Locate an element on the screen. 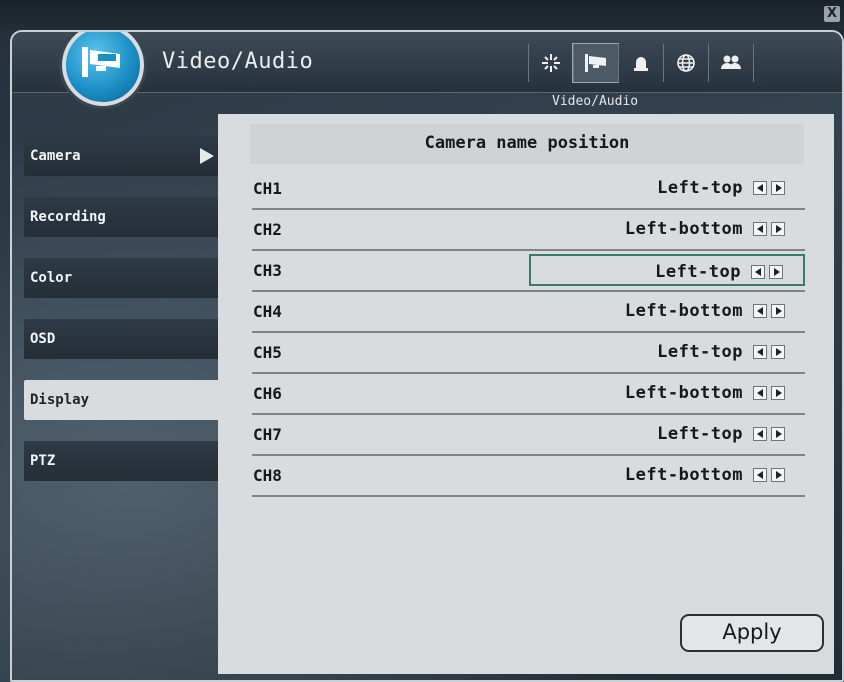 The height and width of the screenshot is (682, 844). camera-icon is located at coordinates (595, 63).